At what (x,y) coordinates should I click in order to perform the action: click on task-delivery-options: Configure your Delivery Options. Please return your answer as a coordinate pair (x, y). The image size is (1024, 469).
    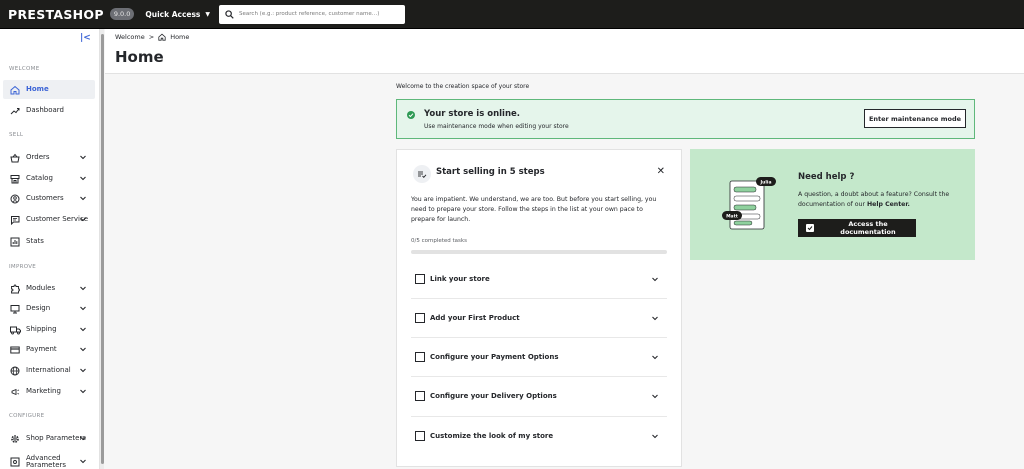
    Looking at the image, I should click on (539, 395).